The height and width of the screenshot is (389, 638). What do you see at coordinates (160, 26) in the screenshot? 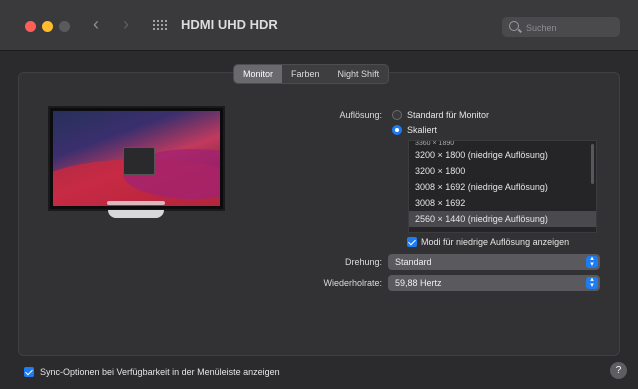
I see `show-all-grid-icon` at bounding box center [160, 26].